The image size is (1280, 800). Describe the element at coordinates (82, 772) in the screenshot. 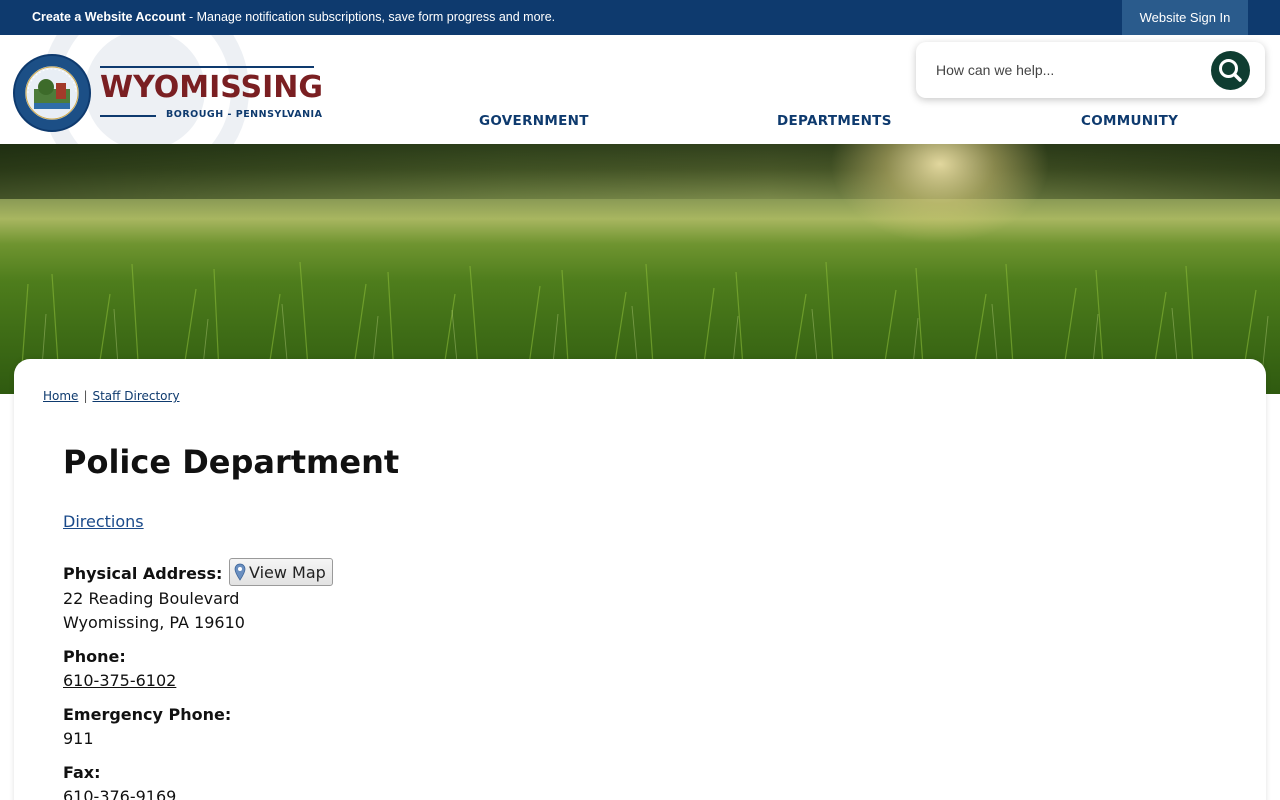

I see `fax-label: Fax:` at that location.